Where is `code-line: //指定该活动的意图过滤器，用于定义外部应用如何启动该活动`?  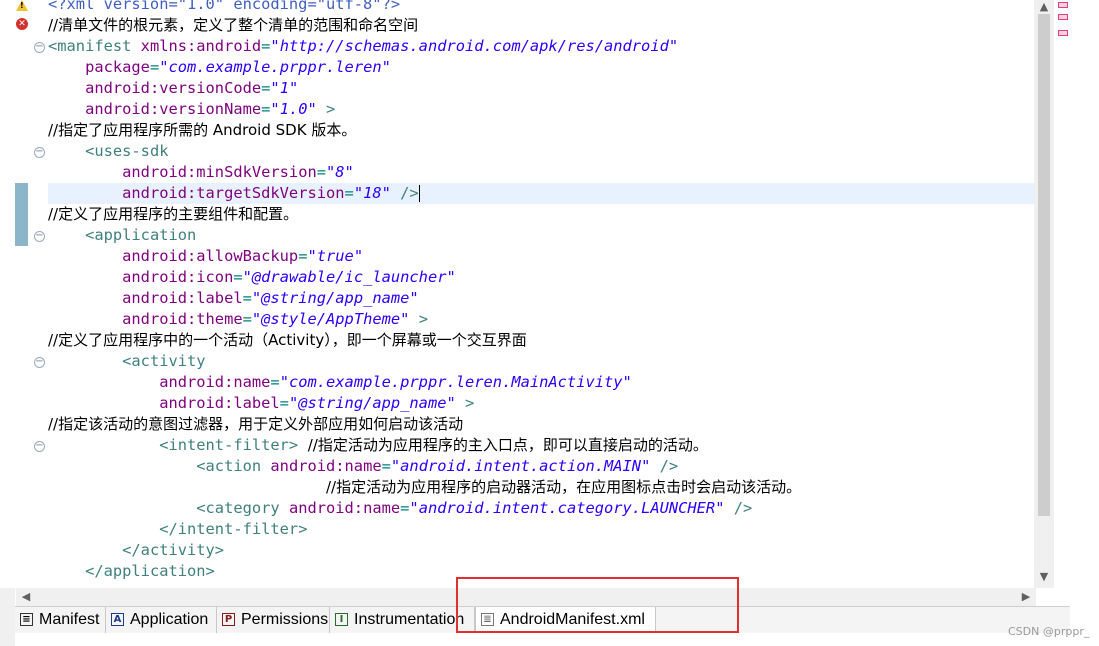
code-line: //指定该活动的意图过滤器，用于定义外部应用如何启动该活动 is located at coordinates (541, 424).